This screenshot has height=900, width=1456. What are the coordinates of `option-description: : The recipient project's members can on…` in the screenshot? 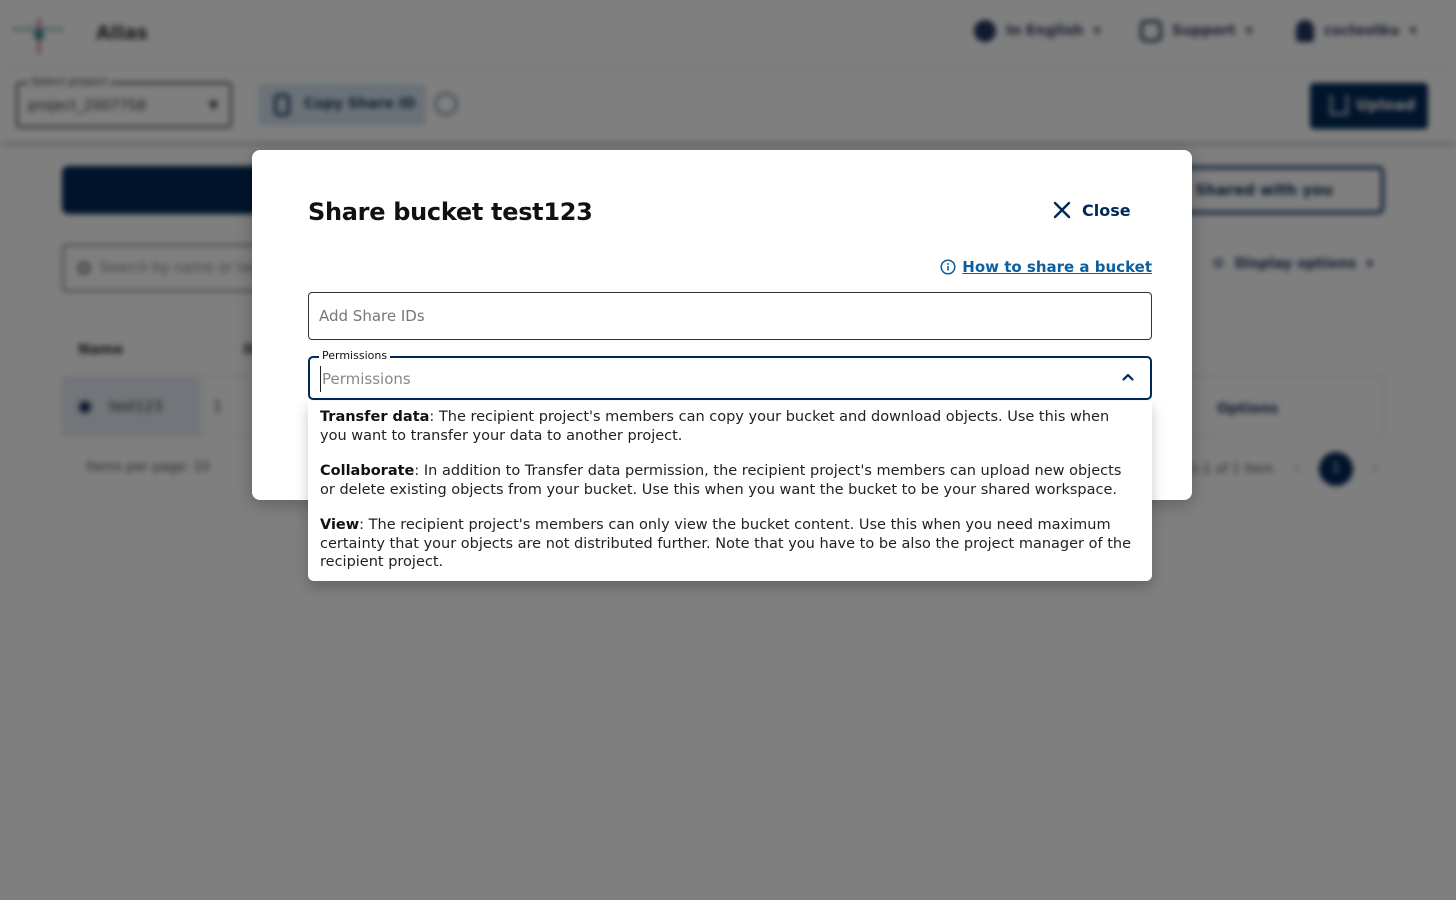 It's located at (726, 543).